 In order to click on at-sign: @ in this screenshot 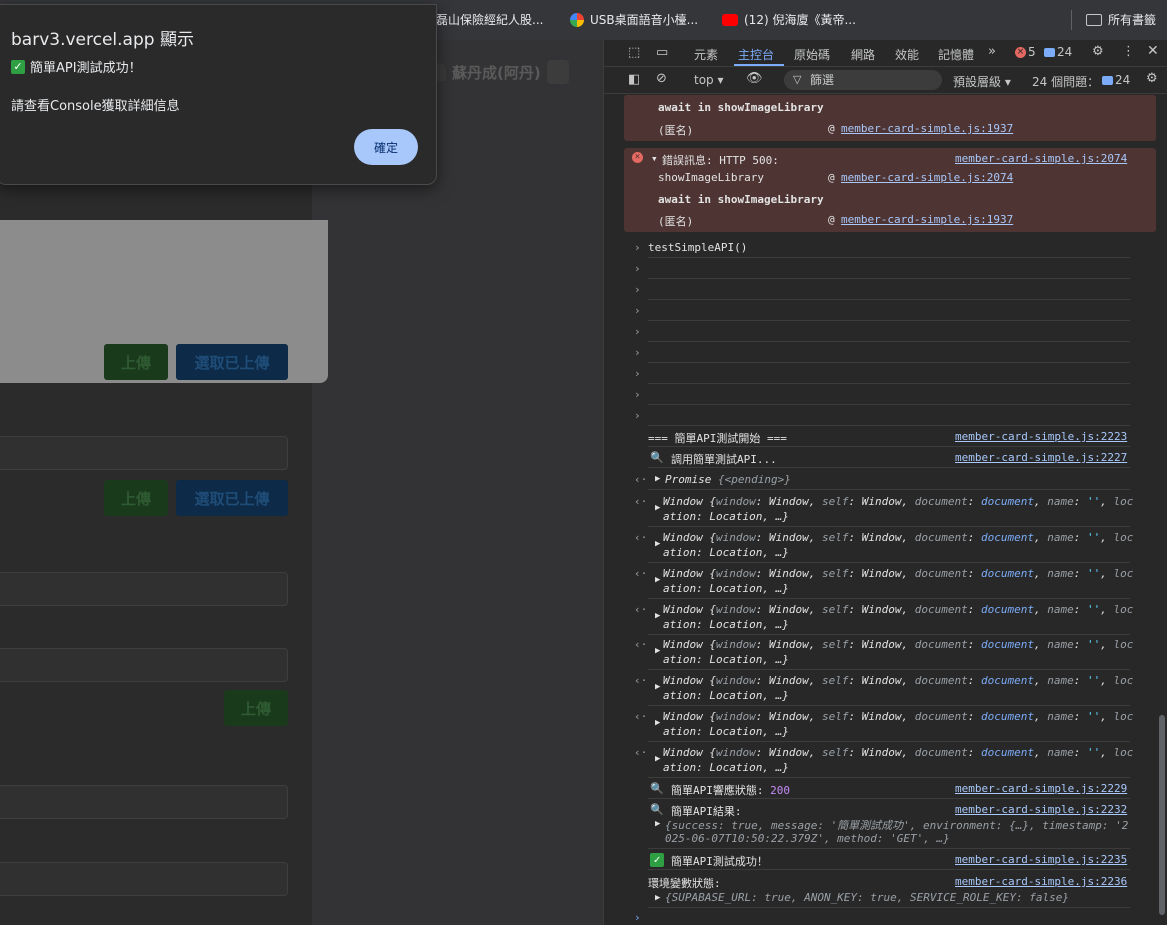, I will do `click(831, 219)`.